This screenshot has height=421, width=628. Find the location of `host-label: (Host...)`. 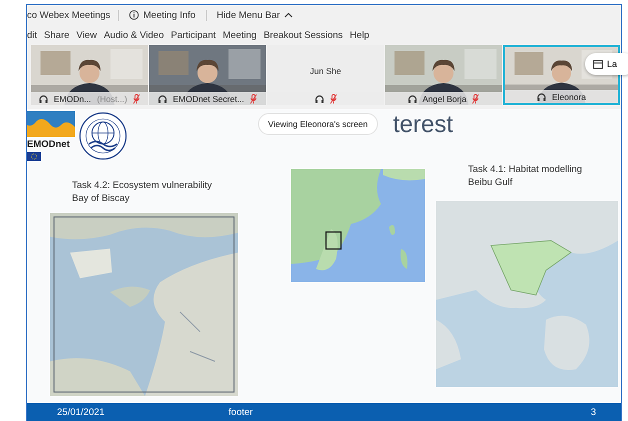

host-label: (Host...) is located at coordinates (112, 99).